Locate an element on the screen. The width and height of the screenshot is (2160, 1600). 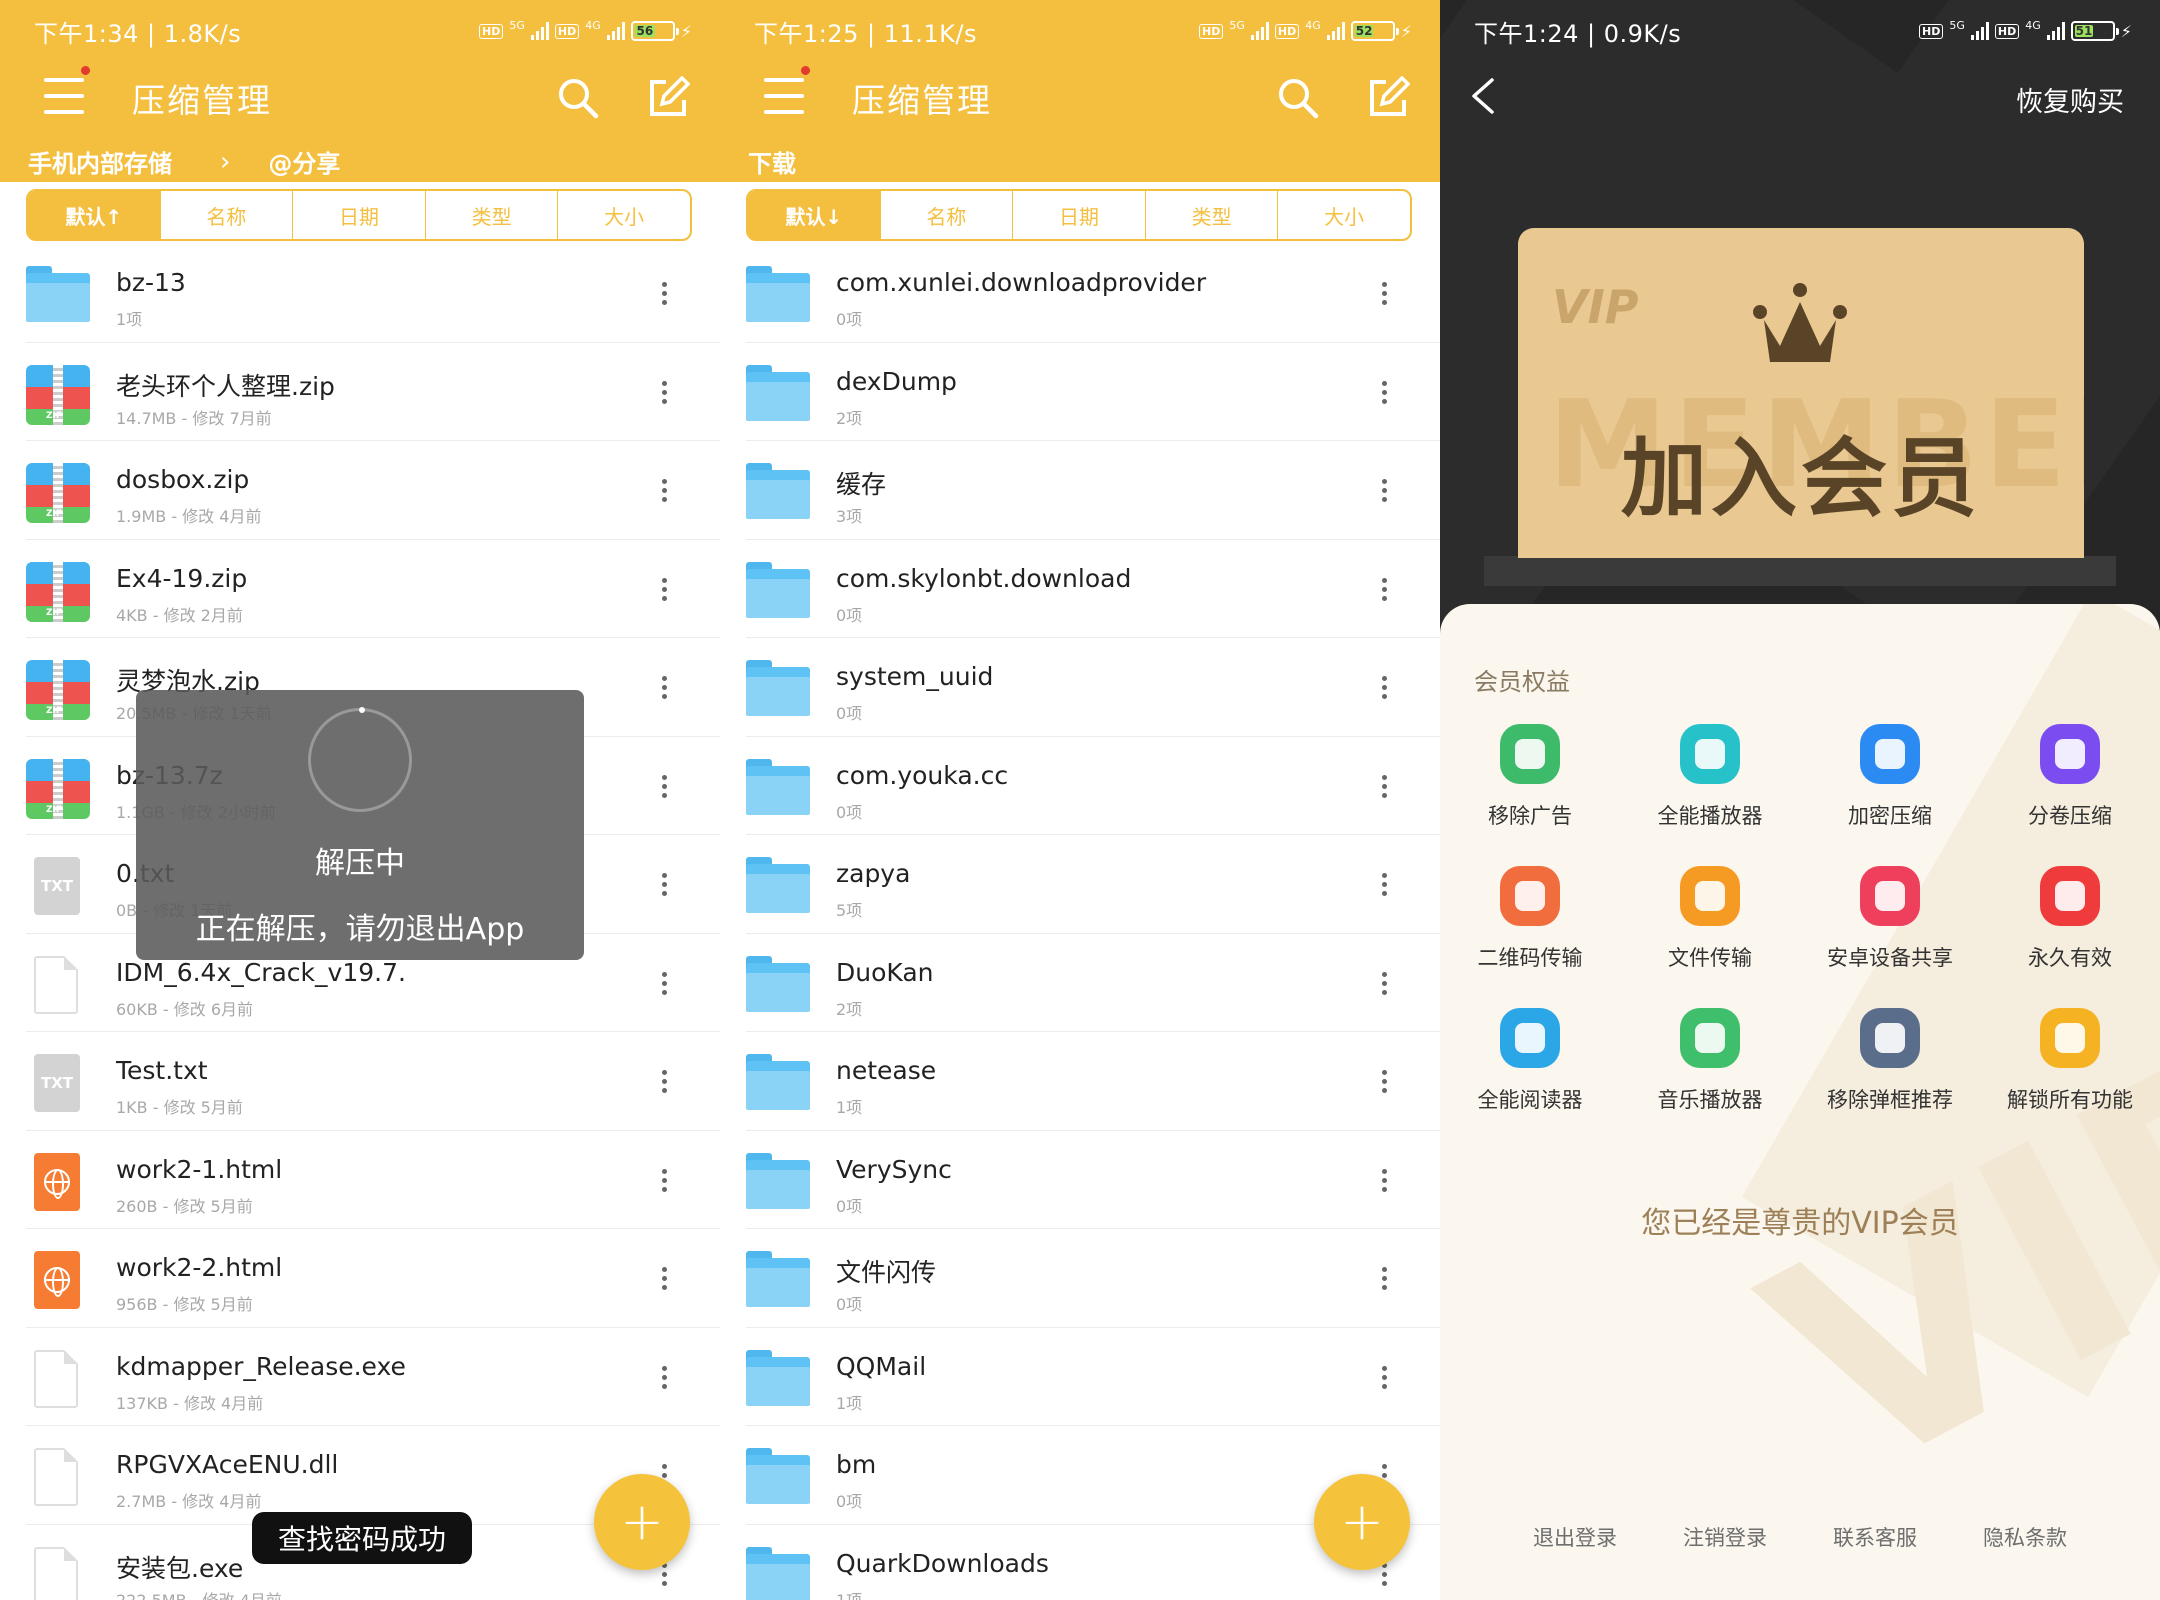
file-meta: 137KB - 修改 4月前 is located at coordinates (190, 1403).